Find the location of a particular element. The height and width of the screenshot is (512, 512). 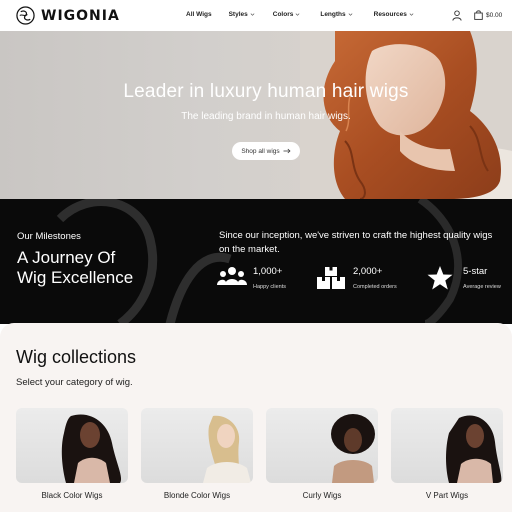

logo-swirl-icon is located at coordinates (25, 15).